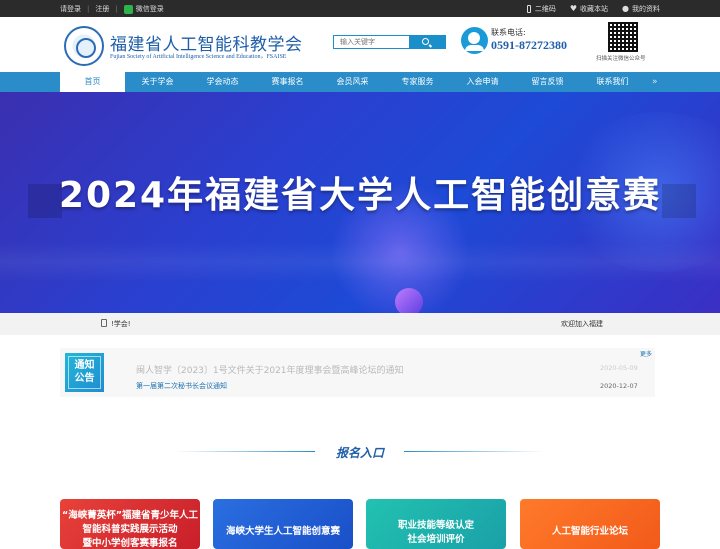  Describe the element at coordinates (436, 539) in the screenshot. I see `card-text: 社会培训评价` at that location.